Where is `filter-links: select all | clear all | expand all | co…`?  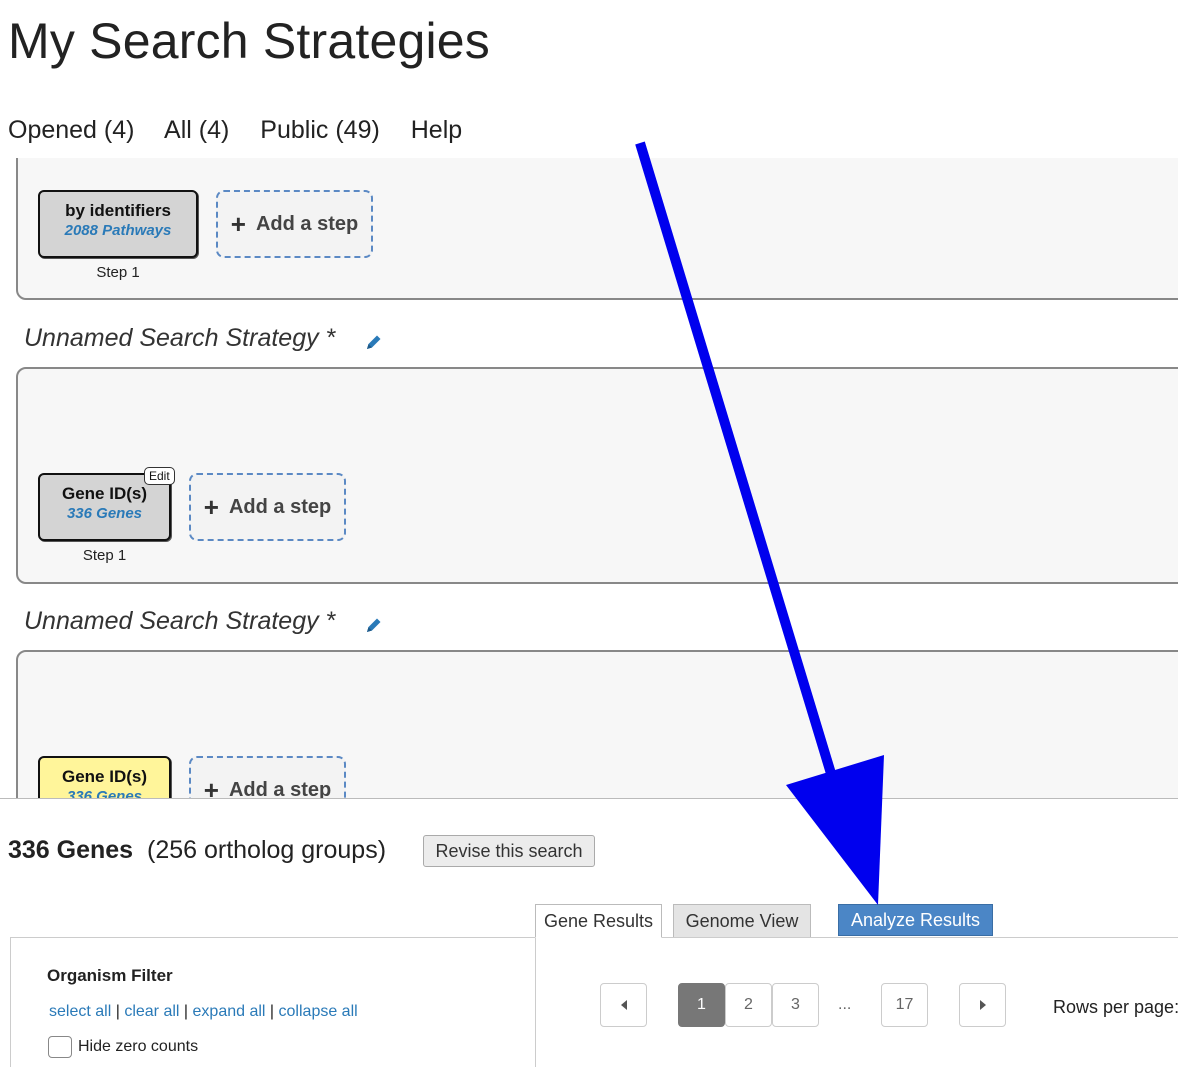
filter-links: select all | clear all | expand all | co… is located at coordinates (203, 1011).